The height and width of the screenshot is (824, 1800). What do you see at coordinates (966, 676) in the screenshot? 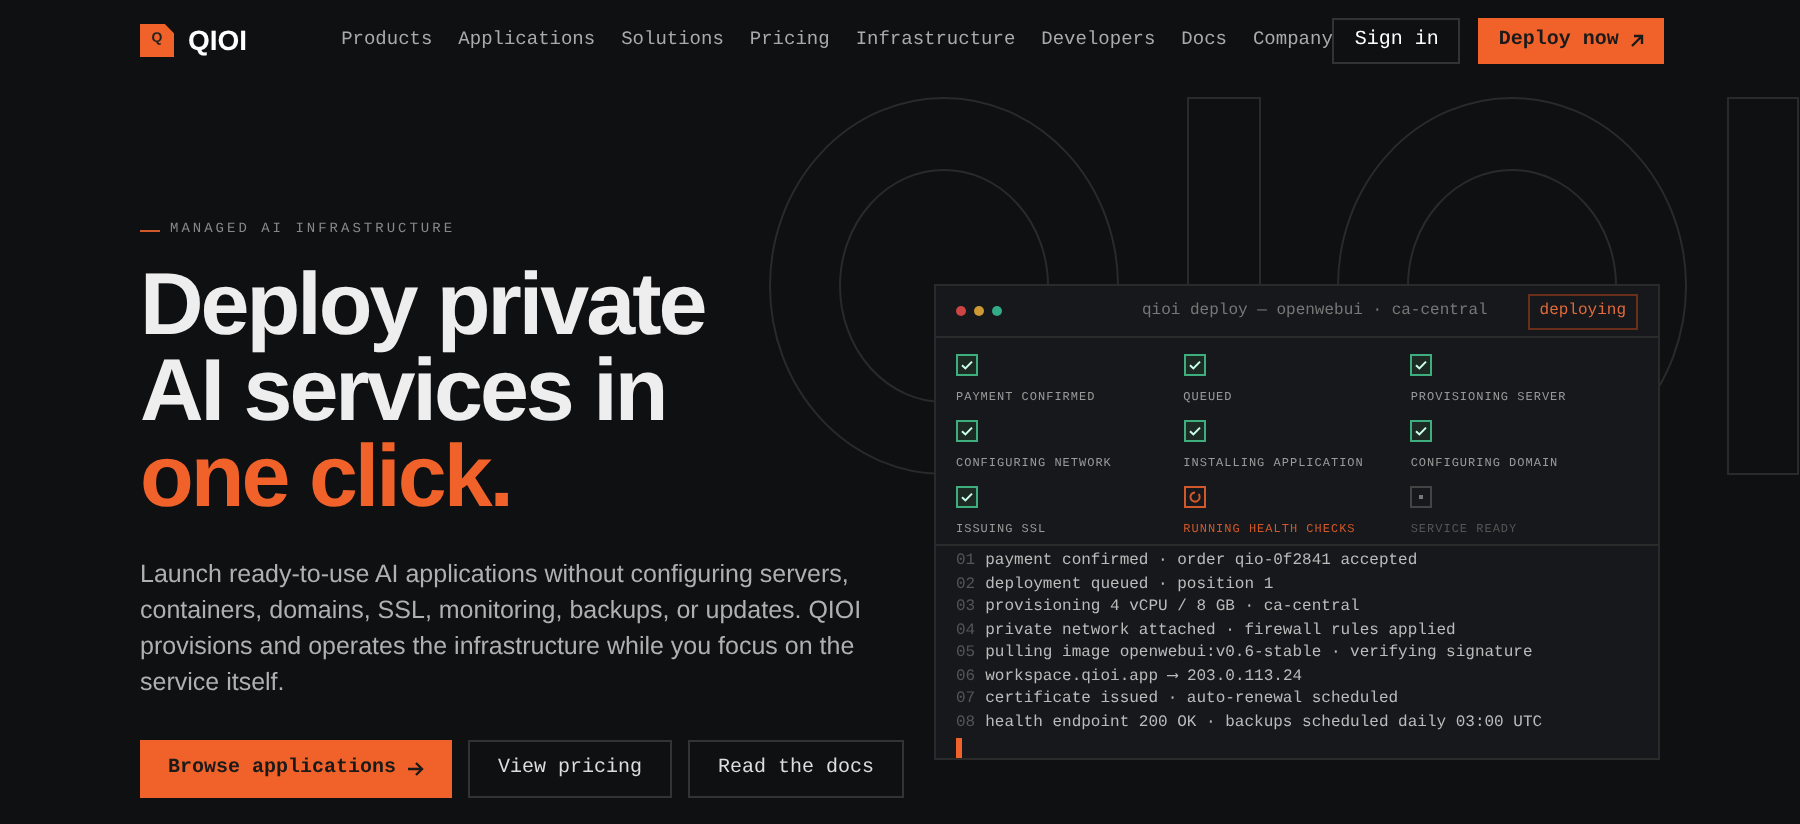
I see `line-number: 06` at bounding box center [966, 676].